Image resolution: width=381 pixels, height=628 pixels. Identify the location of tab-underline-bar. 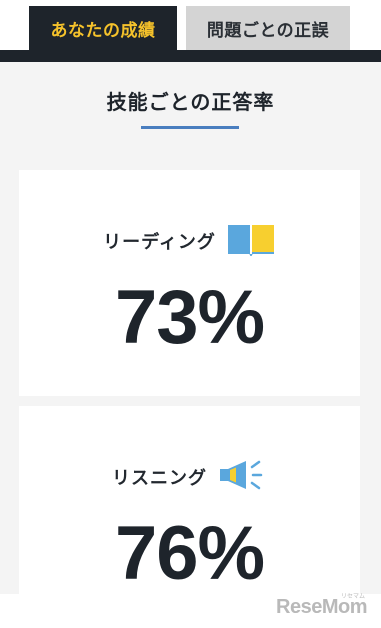
(190, 56).